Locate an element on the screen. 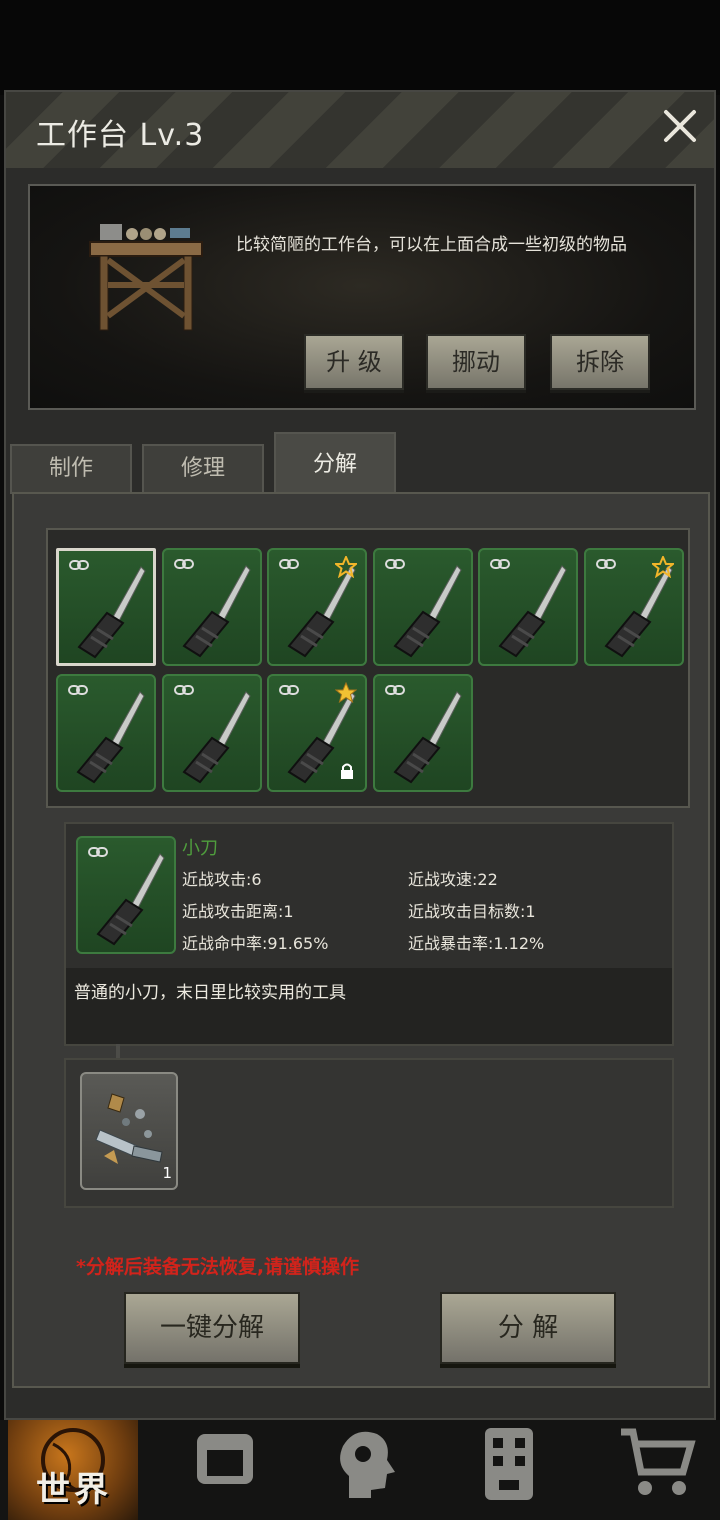 The height and width of the screenshot is (1520, 720). building-icon is located at coordinates (509, 1464).